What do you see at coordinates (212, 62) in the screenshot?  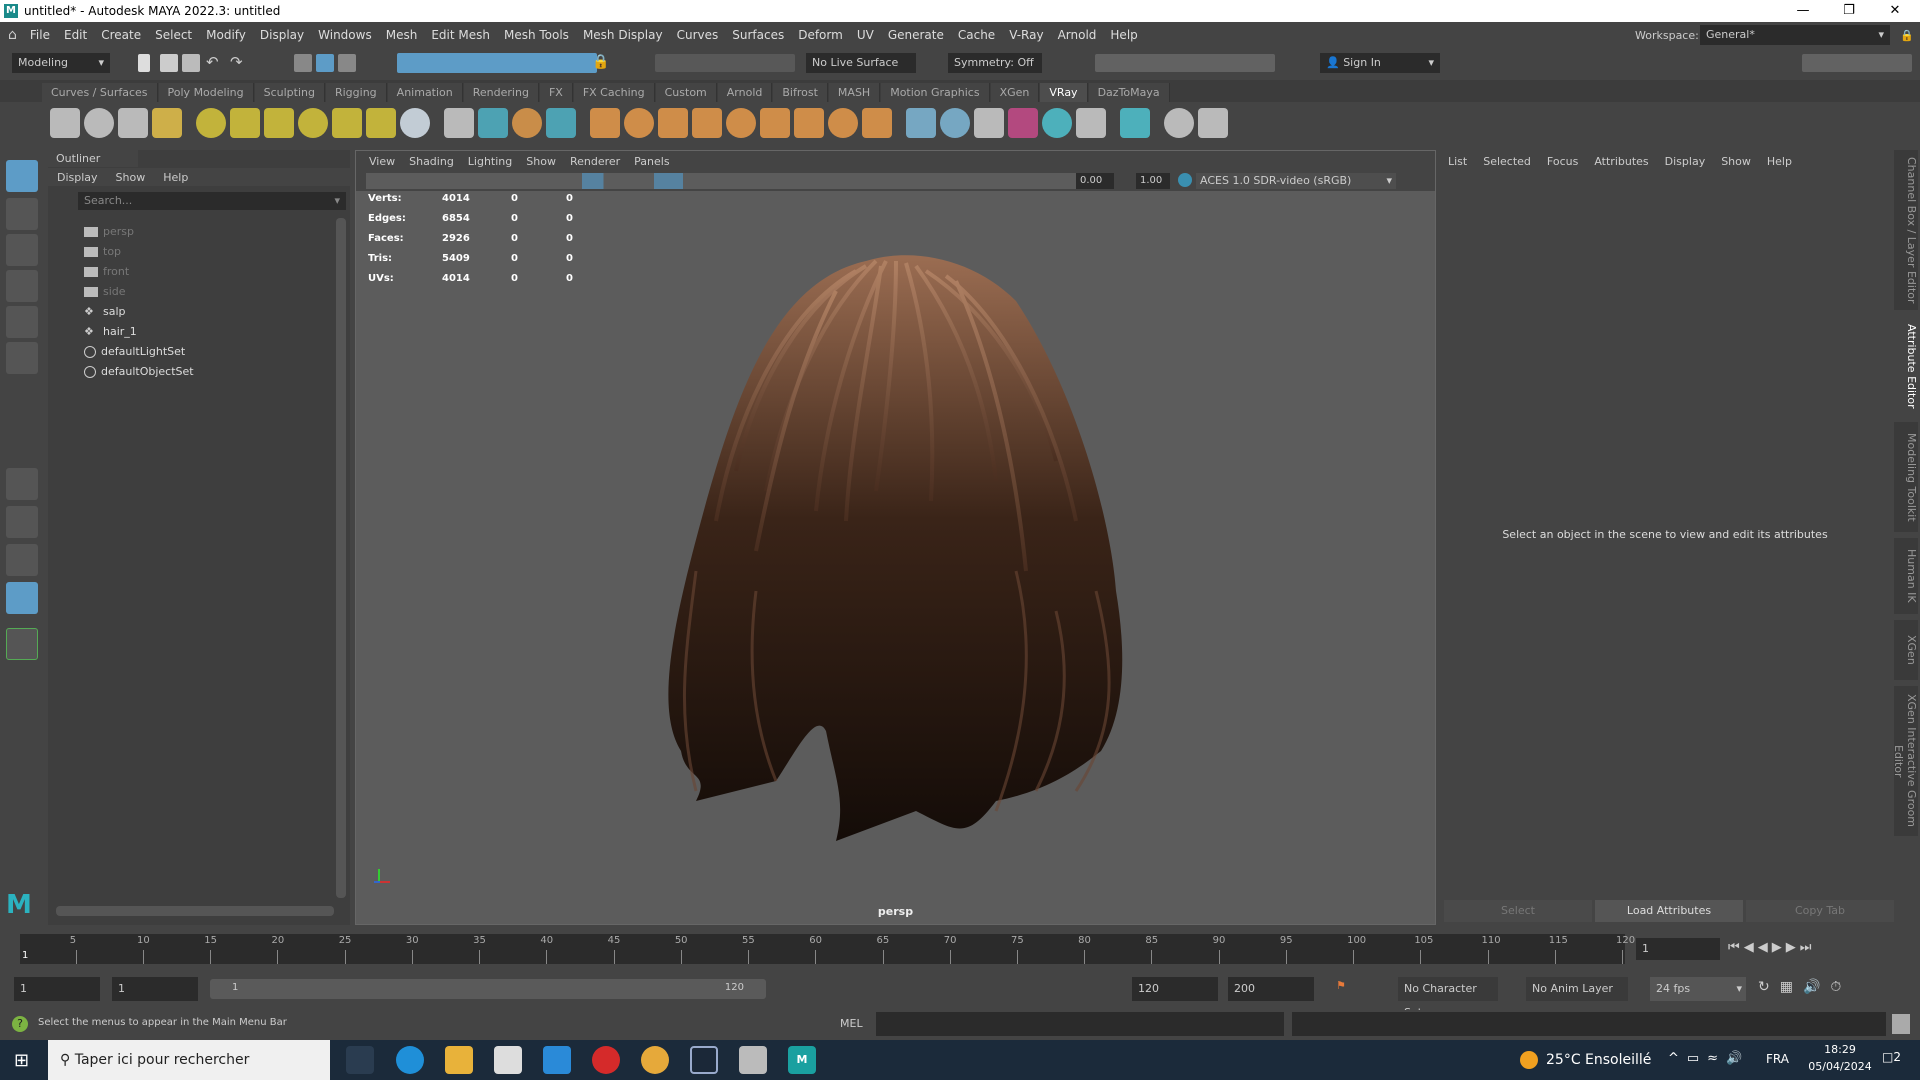 I see `undo-icon: ↶` at bounding box center [212, 62].